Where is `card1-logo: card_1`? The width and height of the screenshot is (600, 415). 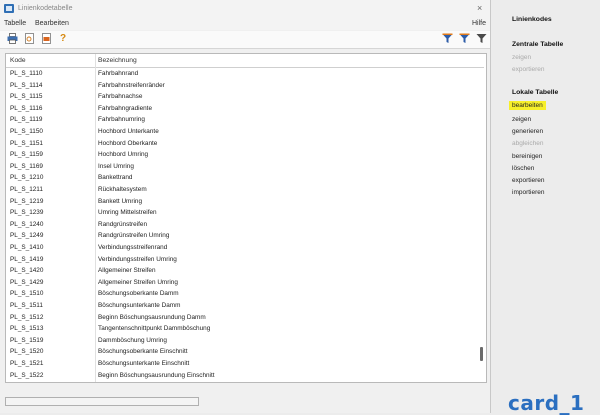
card1-logo: card_1 is located at coordinates (546, 403).